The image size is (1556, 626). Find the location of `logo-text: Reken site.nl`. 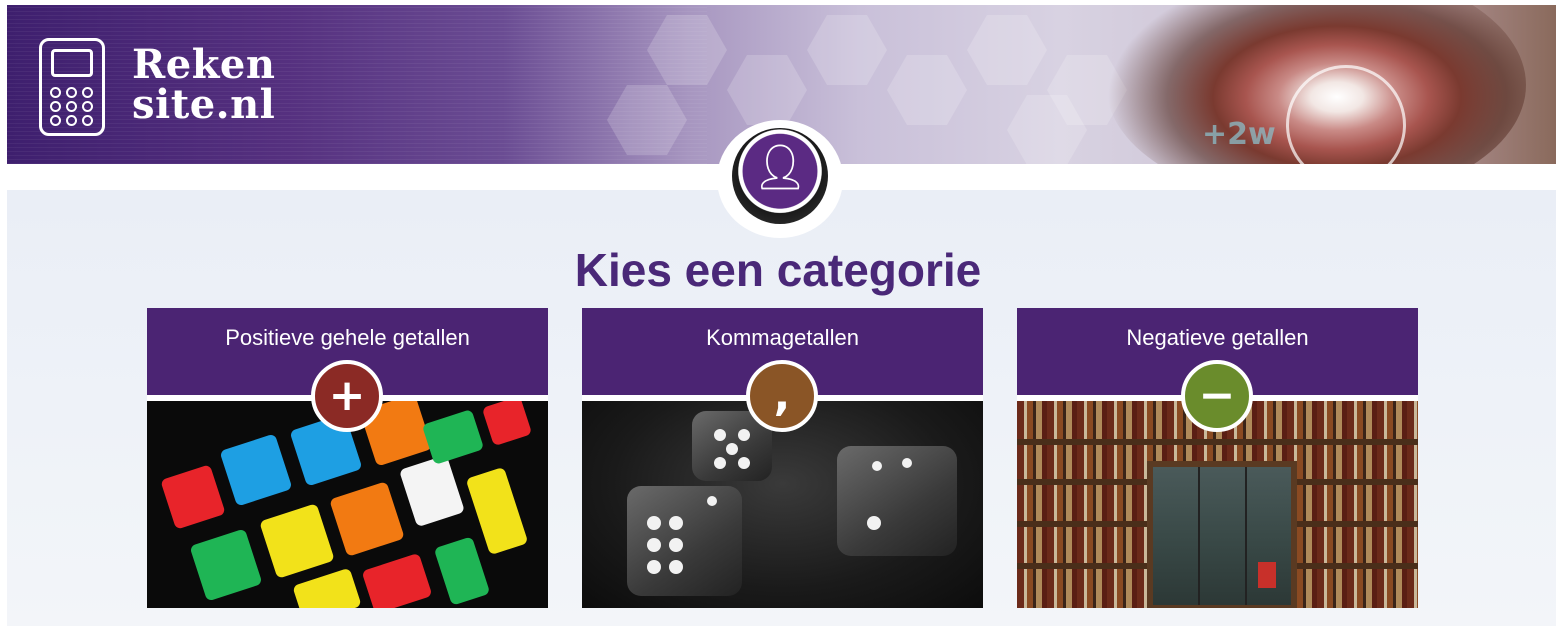

logo-text: Reken site.nl is located at coordinates (203, 85).